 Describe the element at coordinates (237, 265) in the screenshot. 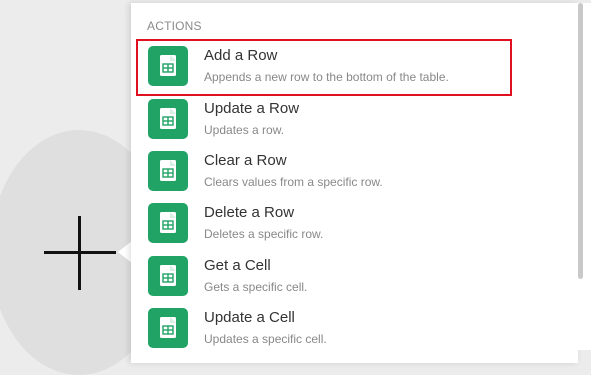

I see `action-title: Get a Cell` at that location.